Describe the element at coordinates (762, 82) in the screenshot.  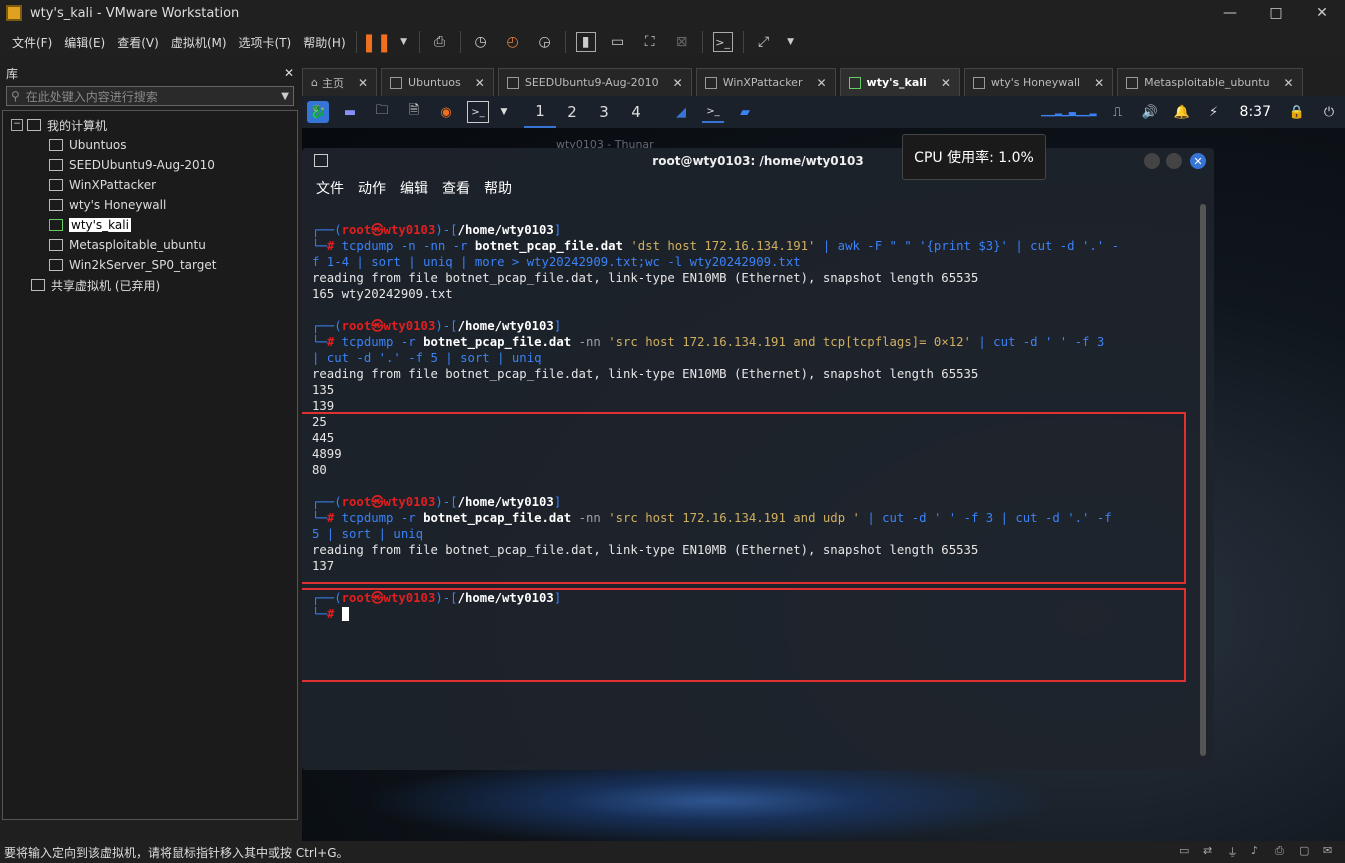
I see `tab-label: WinXPattacker` at that location.